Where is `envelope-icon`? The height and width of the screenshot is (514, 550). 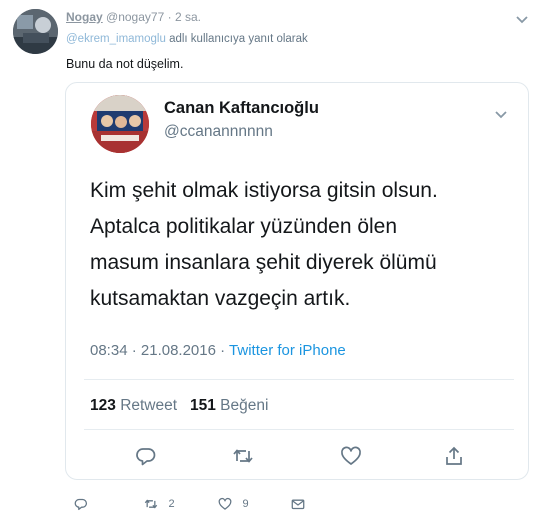 envelope-icon is located at coordinates (298, 503).